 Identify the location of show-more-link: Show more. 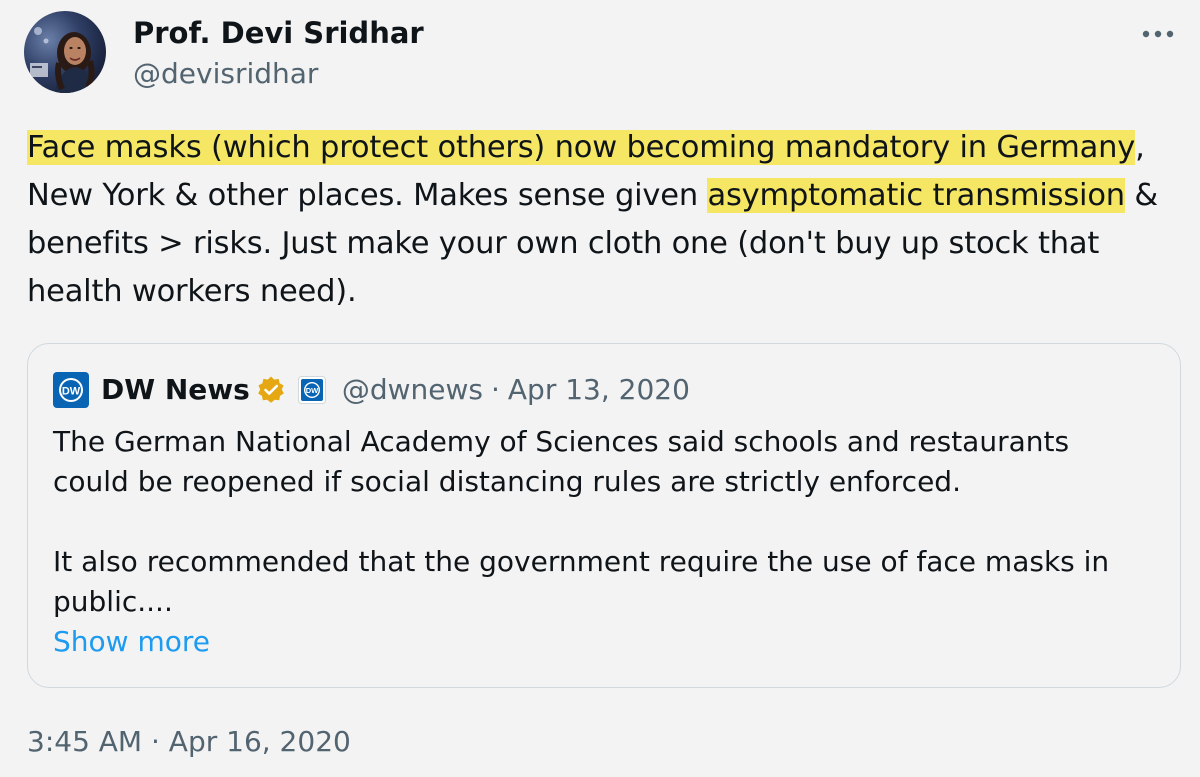
(131, 642).